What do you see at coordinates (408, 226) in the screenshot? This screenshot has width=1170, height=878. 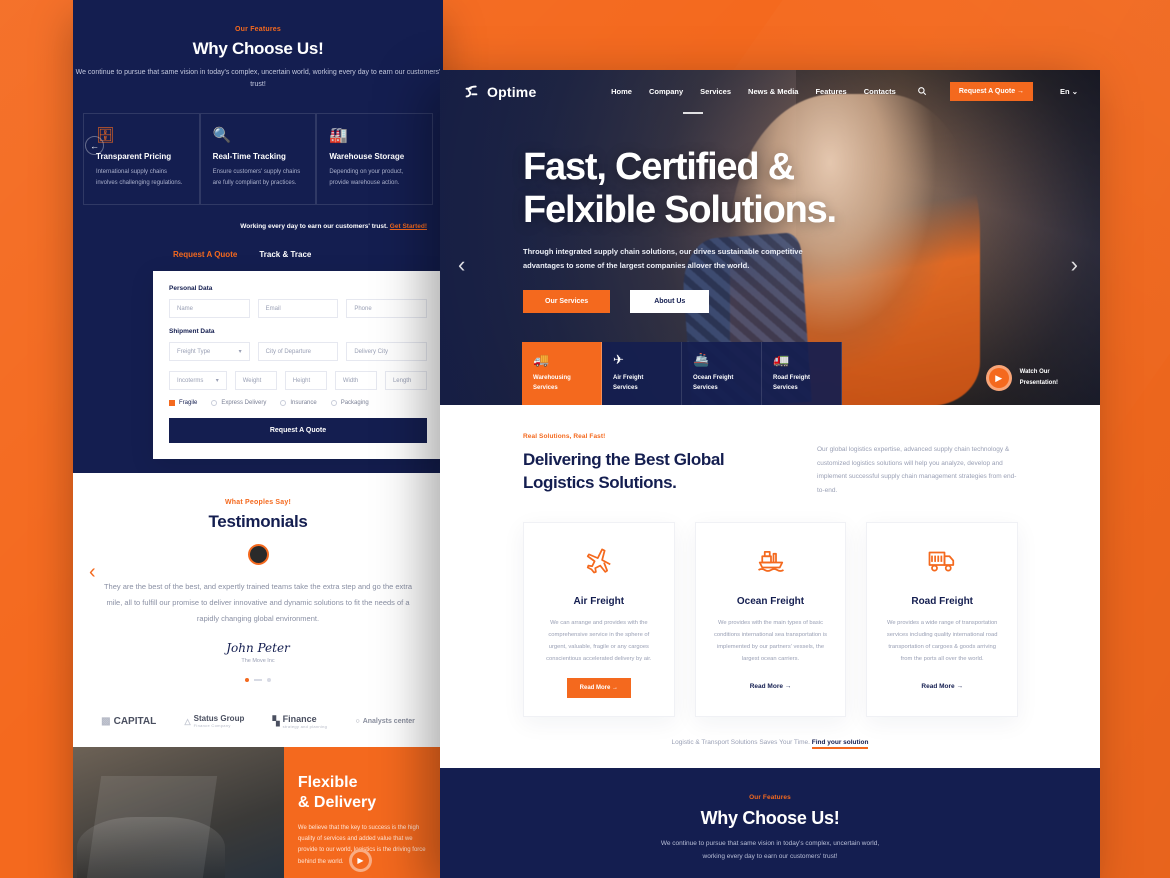 I see `back-get-started-link: Get Started!` at bounding box center [408, 226].